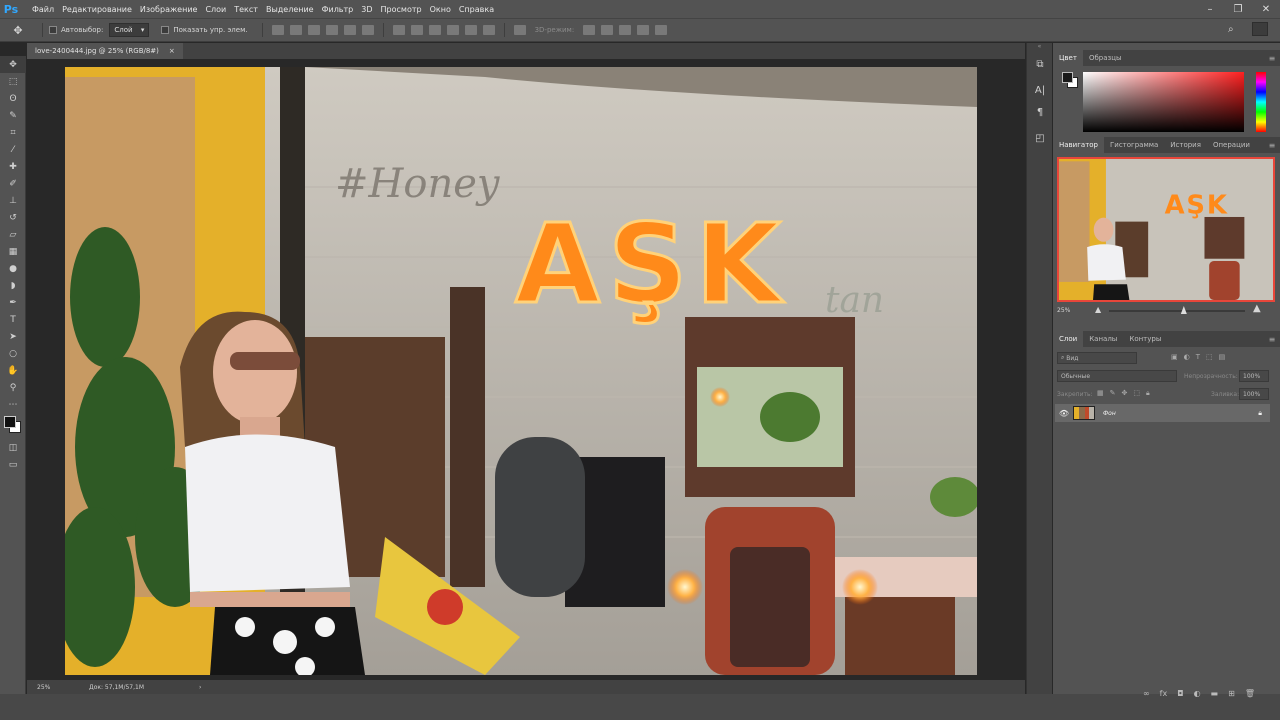 This screenshot has width=1280, height=720. Describe the element at coordinates (200, 687) in the screenshot. I see `status-menu-arrow: ›` at that location.